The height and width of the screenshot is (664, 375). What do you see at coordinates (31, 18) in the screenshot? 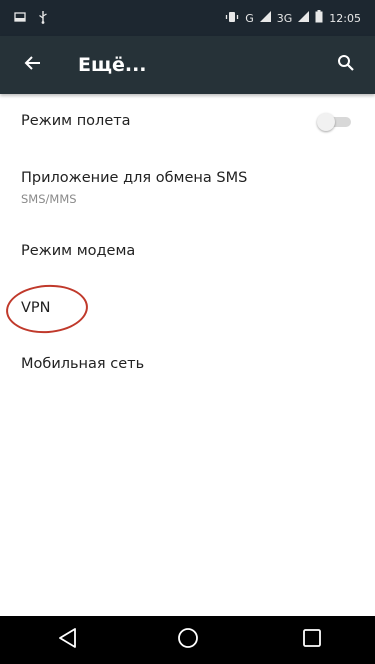
I see `status-left-icons` at bounding box center [31, 18].